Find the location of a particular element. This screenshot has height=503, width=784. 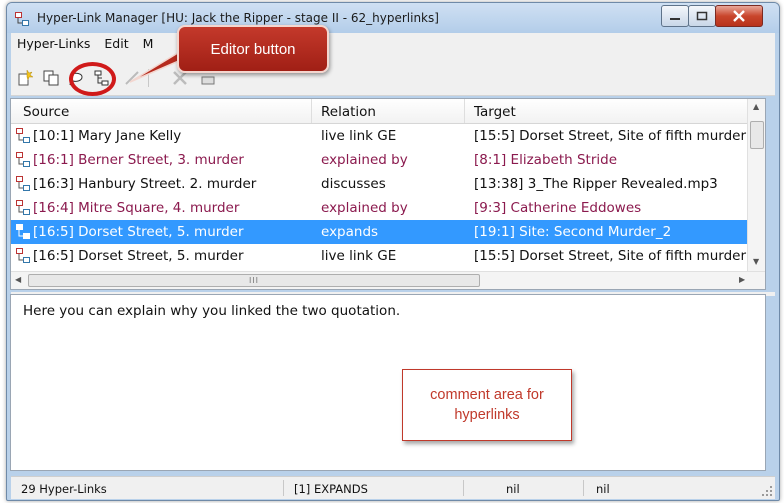

hyperlink-app-icon is located at coordinates (22, 19).